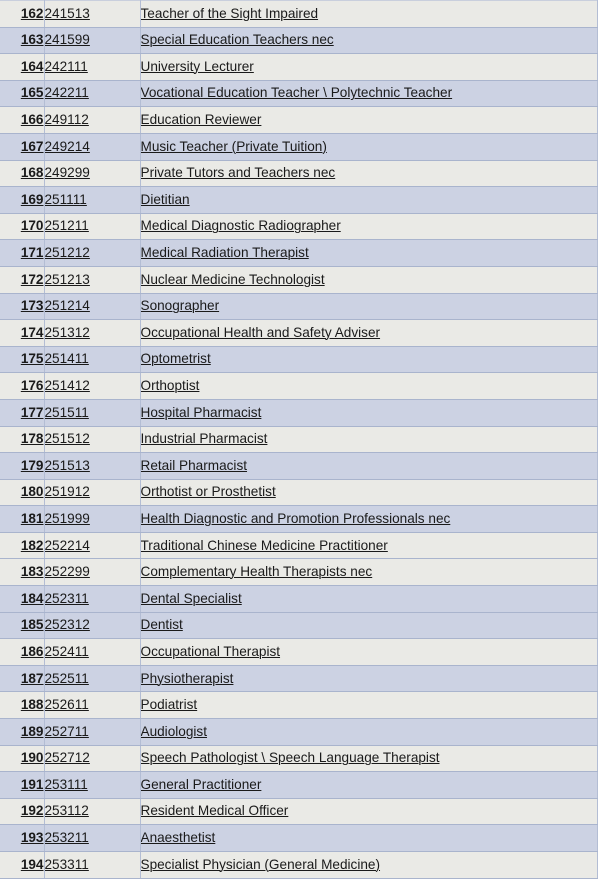 The width and height of the screenshot is (602, 879). I want to click on table-row: 186 252411 Occupational Therapist, so click(299, 652).